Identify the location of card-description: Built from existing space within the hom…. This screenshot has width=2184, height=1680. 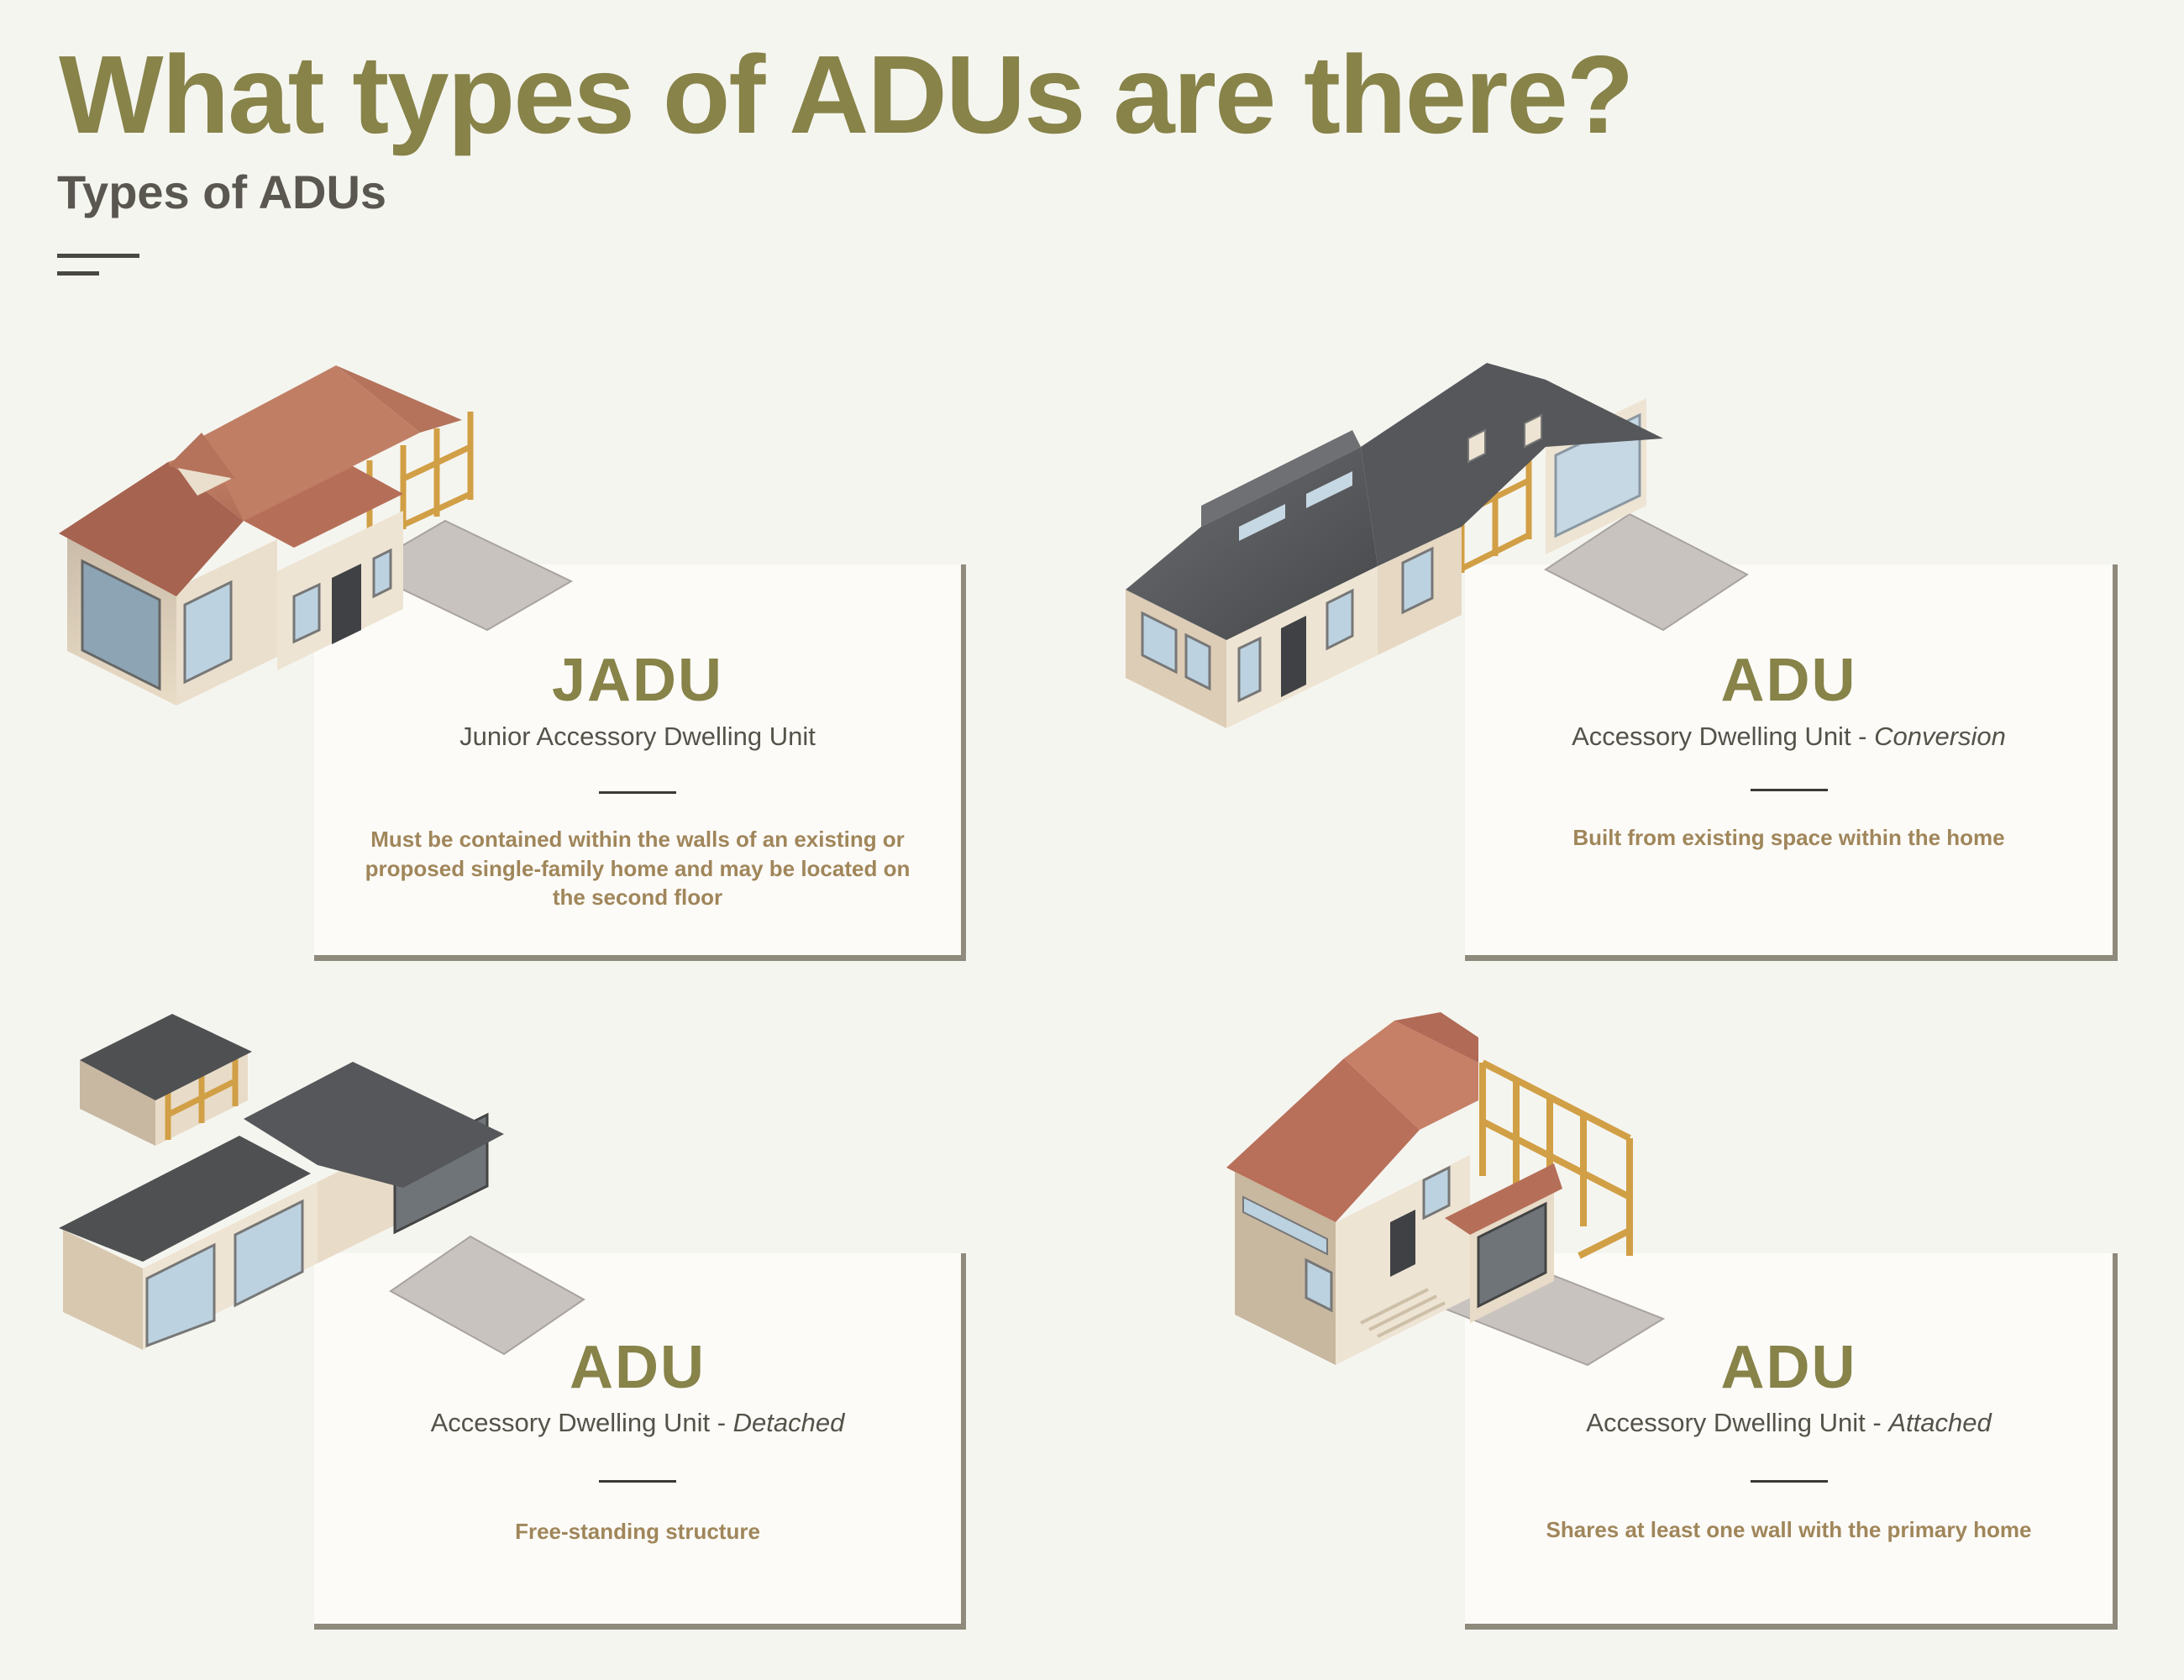
(1788, 837).